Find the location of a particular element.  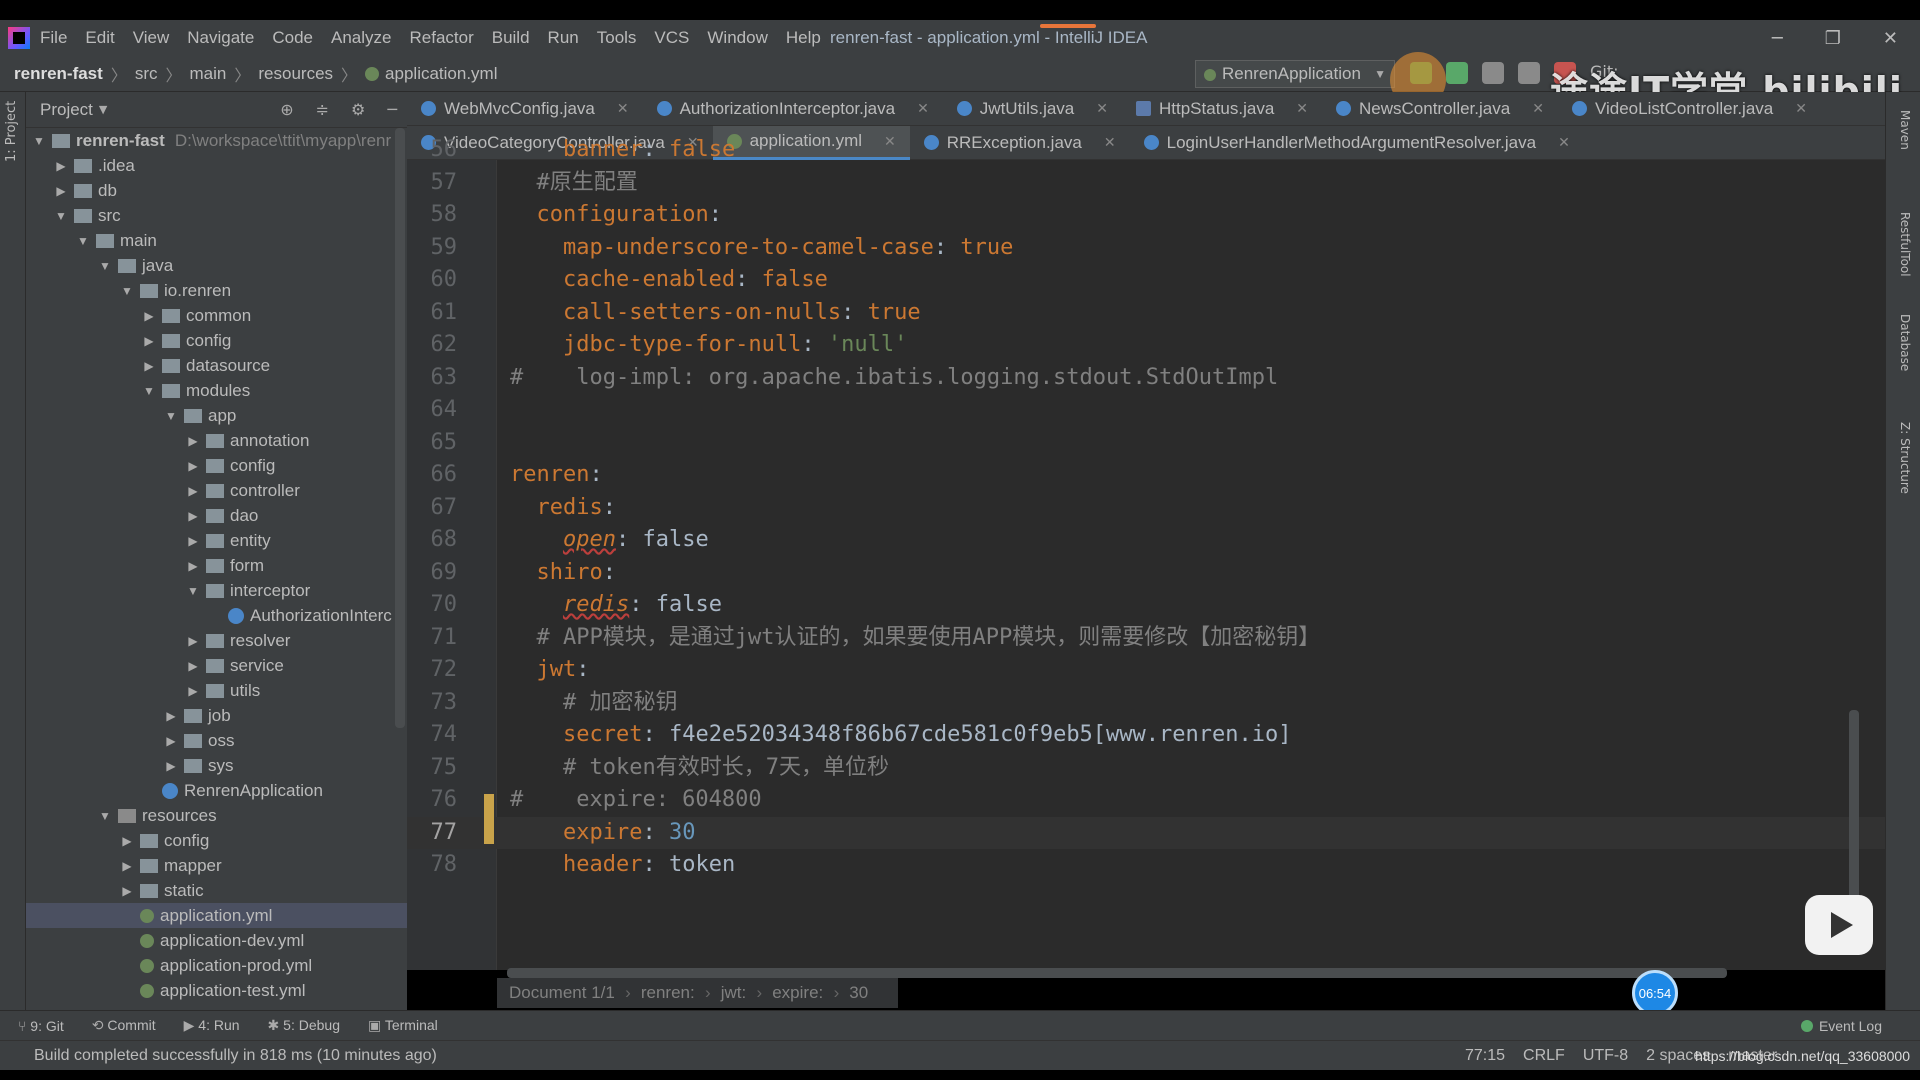

editor-tab: VideoListController.java ✕ is located at coordinates (1689, 109).